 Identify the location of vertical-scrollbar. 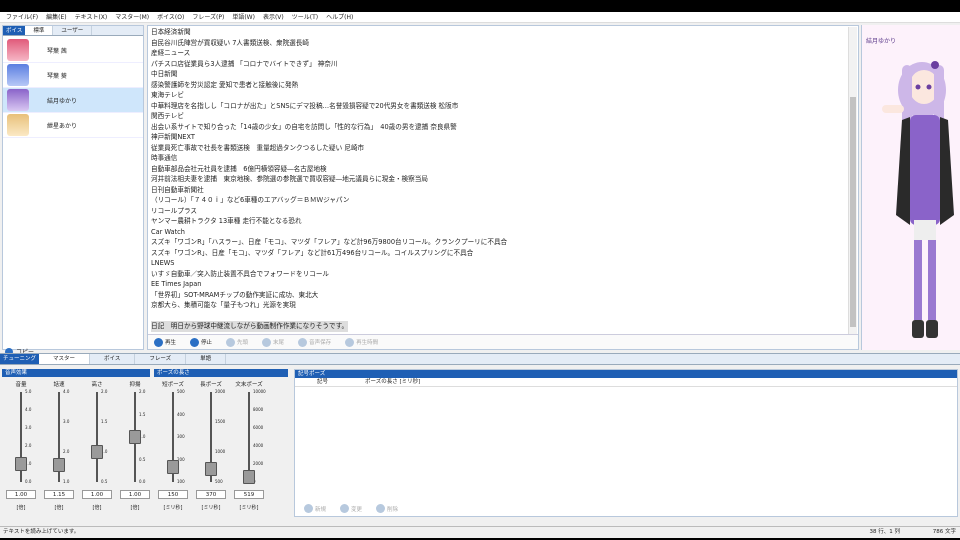
(852, 180).